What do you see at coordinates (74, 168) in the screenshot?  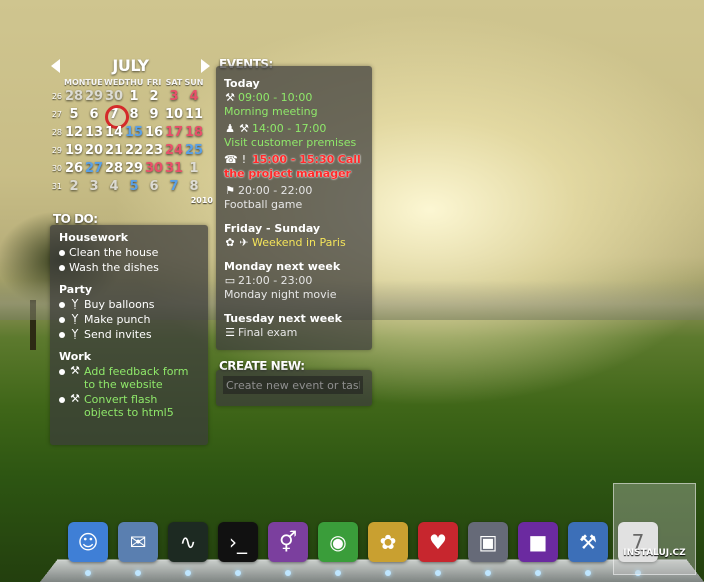 I see `calendar-day: 26` at bounding box center [74, 168].